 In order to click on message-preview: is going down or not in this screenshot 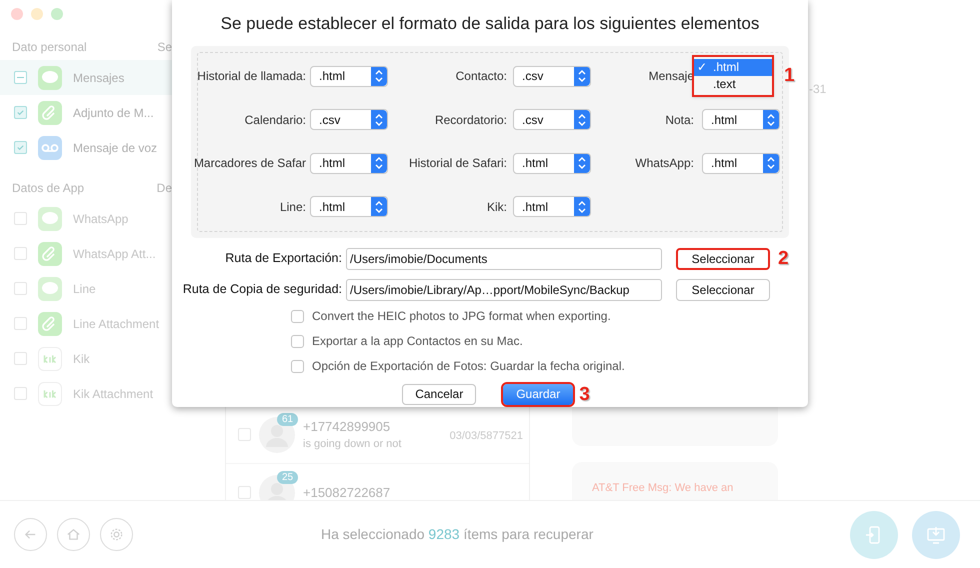, I will do `click(352, 444)`.